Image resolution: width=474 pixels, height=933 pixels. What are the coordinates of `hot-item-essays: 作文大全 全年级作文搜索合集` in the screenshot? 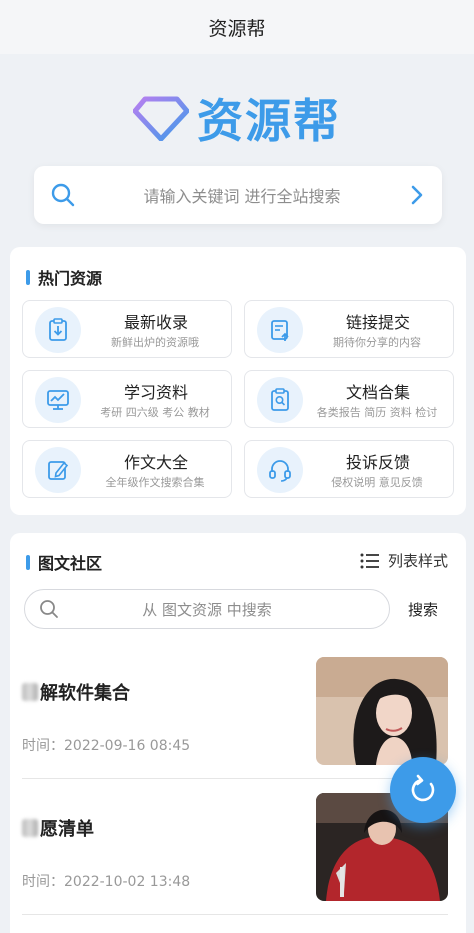 It's located at (127, 469).